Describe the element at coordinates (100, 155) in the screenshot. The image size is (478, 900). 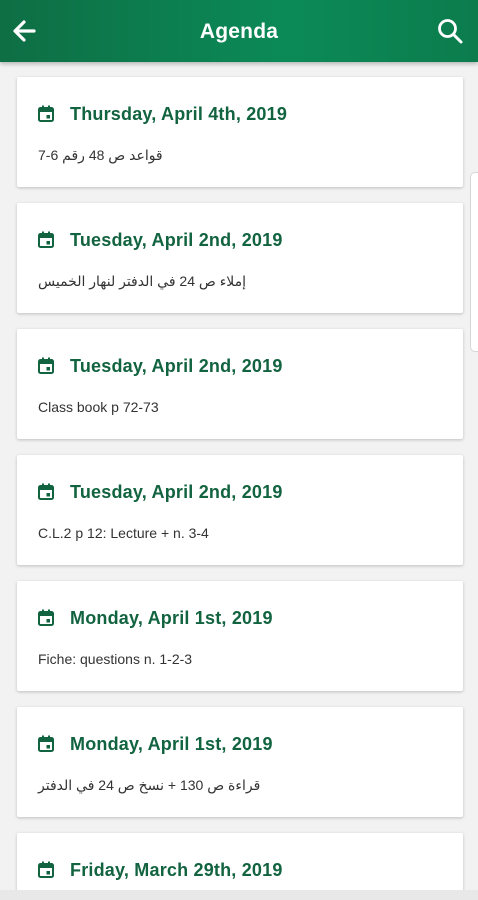
I see `agenda-description: قواعد ص 48 رقم 6-7` at that location.